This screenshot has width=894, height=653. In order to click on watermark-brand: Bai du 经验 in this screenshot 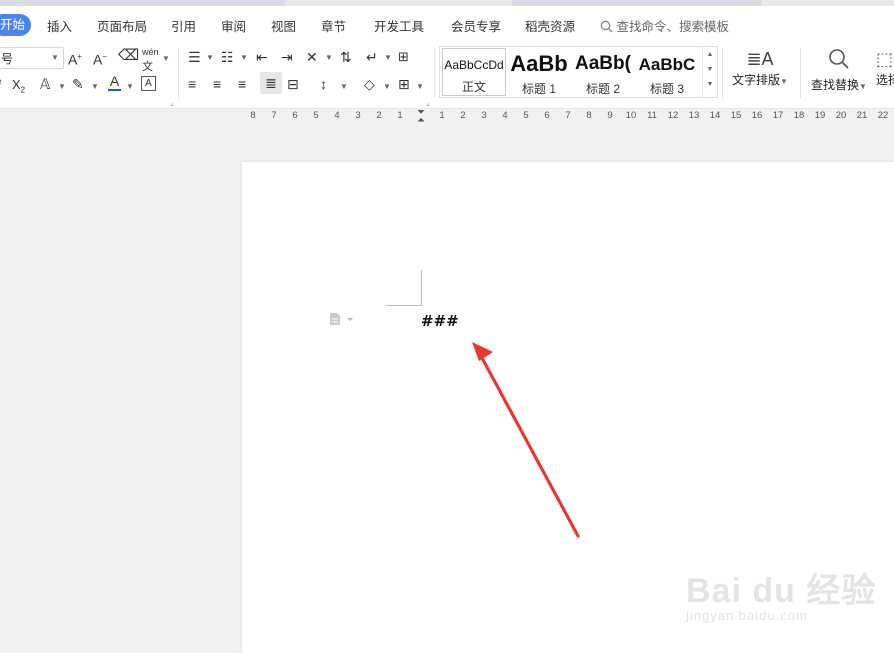, I will do `click(781, 591)`.